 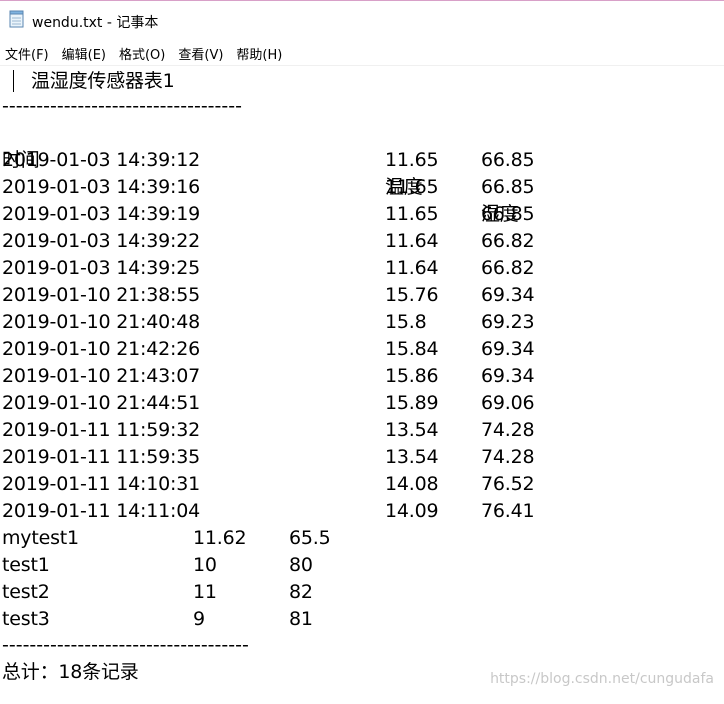 What do you see at coordinates (101, 484) in the screenshot?
I see `cell-time: 2019-01-11 14:10:31` at bounding box center [101, 484].